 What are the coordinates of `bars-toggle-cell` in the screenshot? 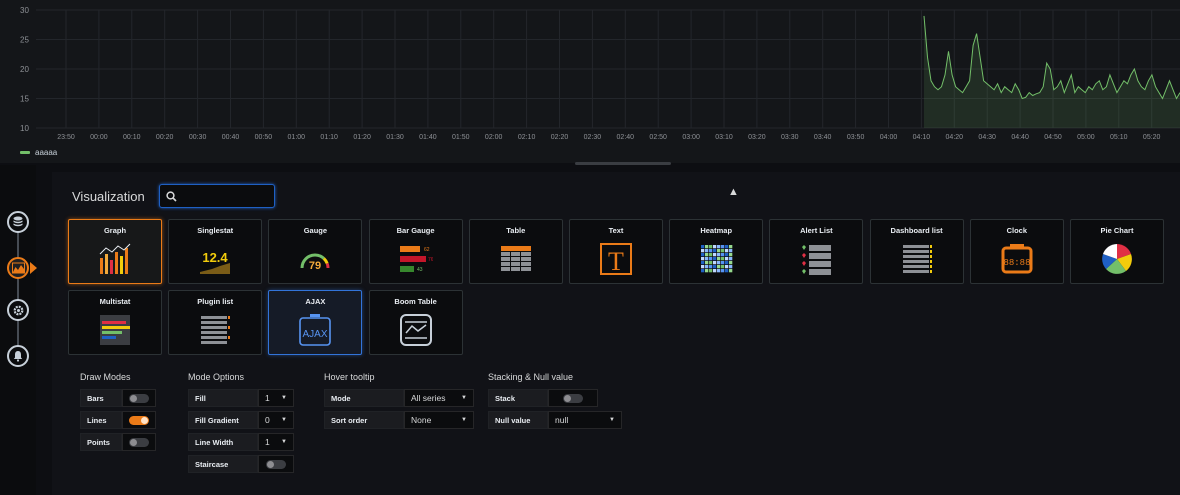 It's located at (139, 398).